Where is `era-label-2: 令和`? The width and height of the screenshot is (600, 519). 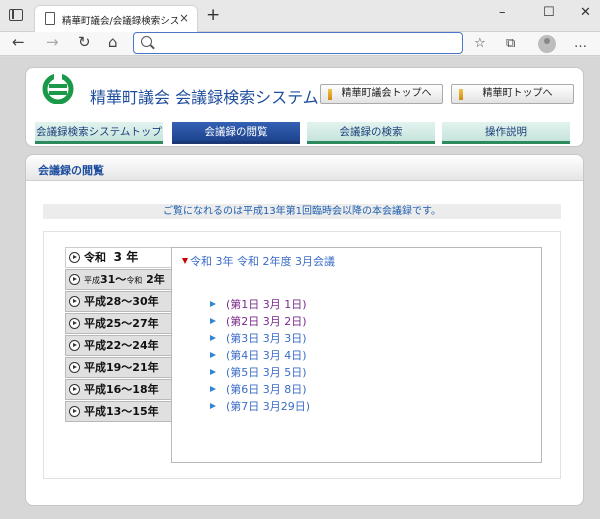 era-label-2: 令和 is located at coordinates (134, 280).